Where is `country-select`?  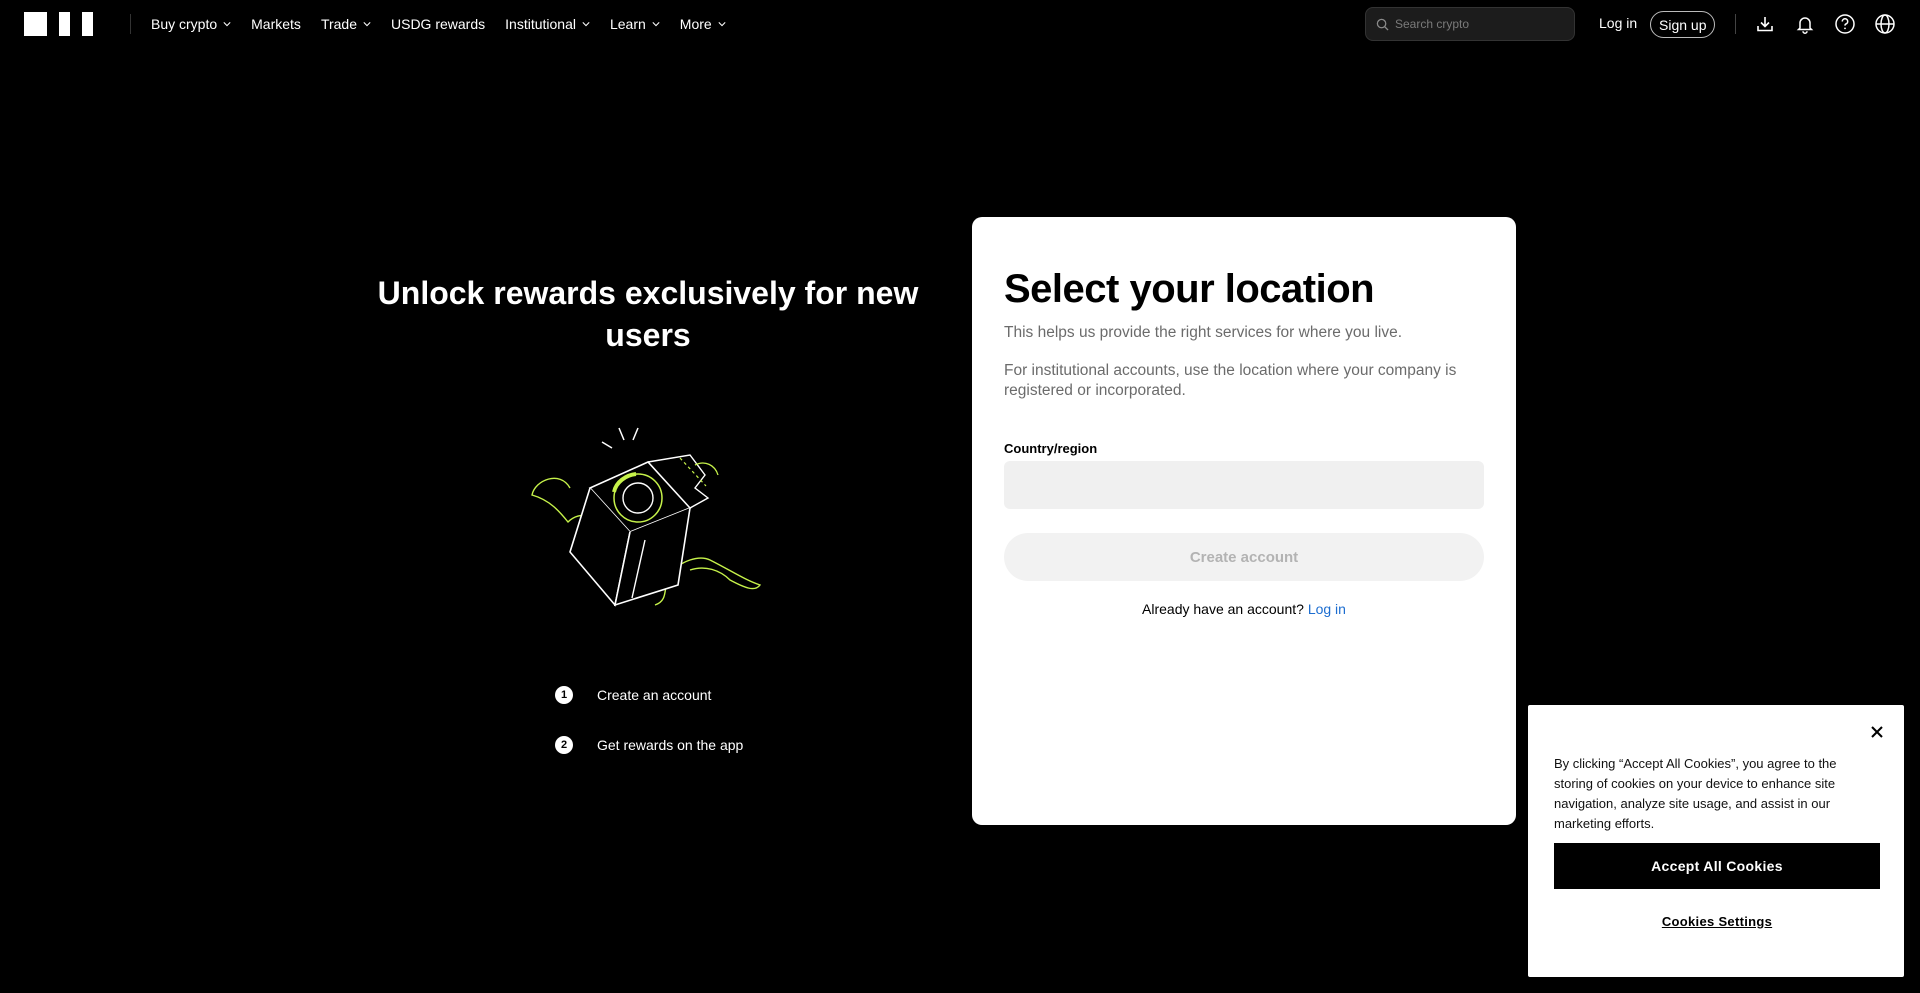 country-select is located at coordinates (1244, 485).